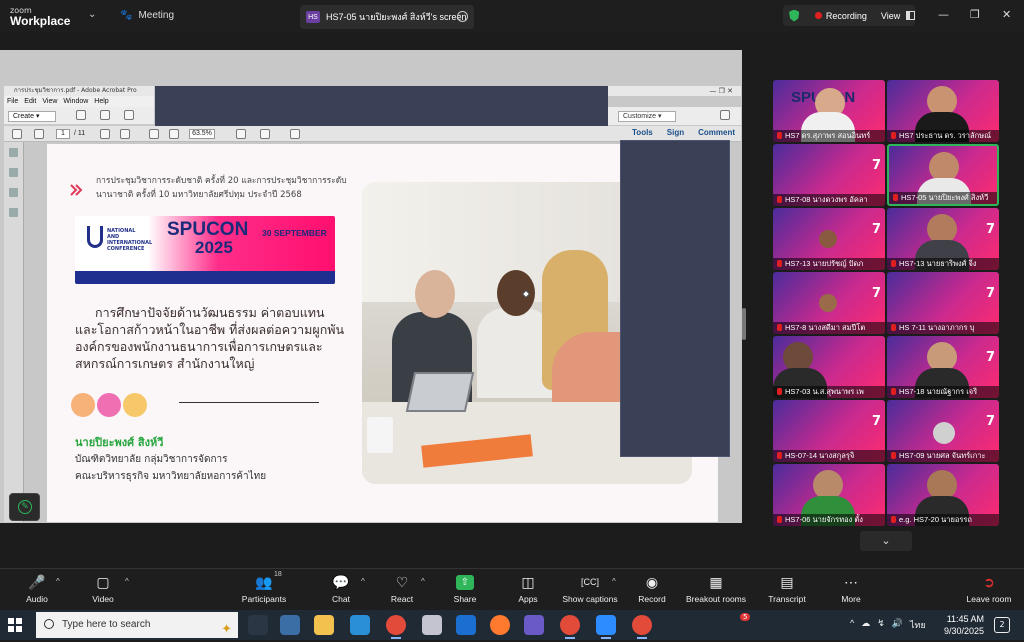 The height and width of the screenshot is (642, 1024). What do you see at coordinates (829, 431) in the screenshot?
I see `video-tile: 7 HS-07-14 นางสกุลรุจิ` at bounding box center [829, 431].